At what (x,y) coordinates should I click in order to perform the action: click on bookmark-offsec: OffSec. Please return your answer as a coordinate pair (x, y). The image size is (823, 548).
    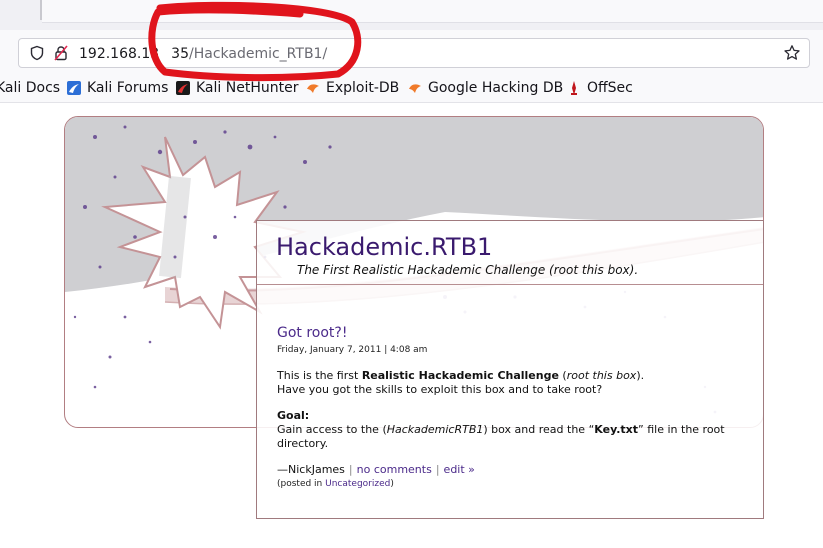
    Looking at the image, I should click on (599, 88).